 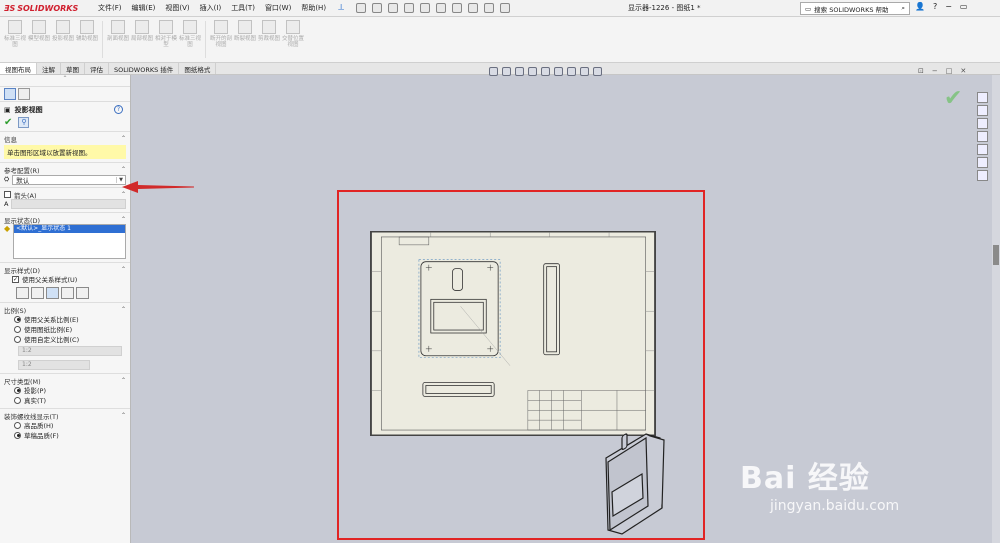 What do you see at coordinates (571, 71) in the screenshot?
I see `hide-show-icon` at bounding box center [571, 71].